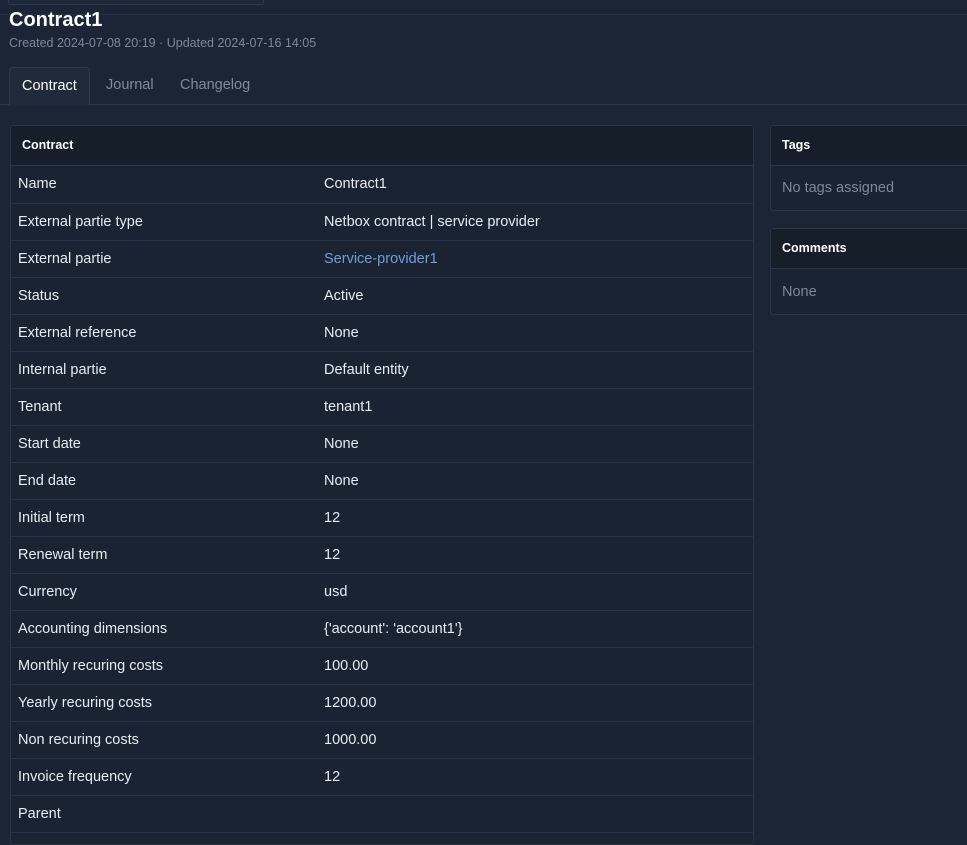  I want to click on attribute-label: Renewal term, so click(167, 555).